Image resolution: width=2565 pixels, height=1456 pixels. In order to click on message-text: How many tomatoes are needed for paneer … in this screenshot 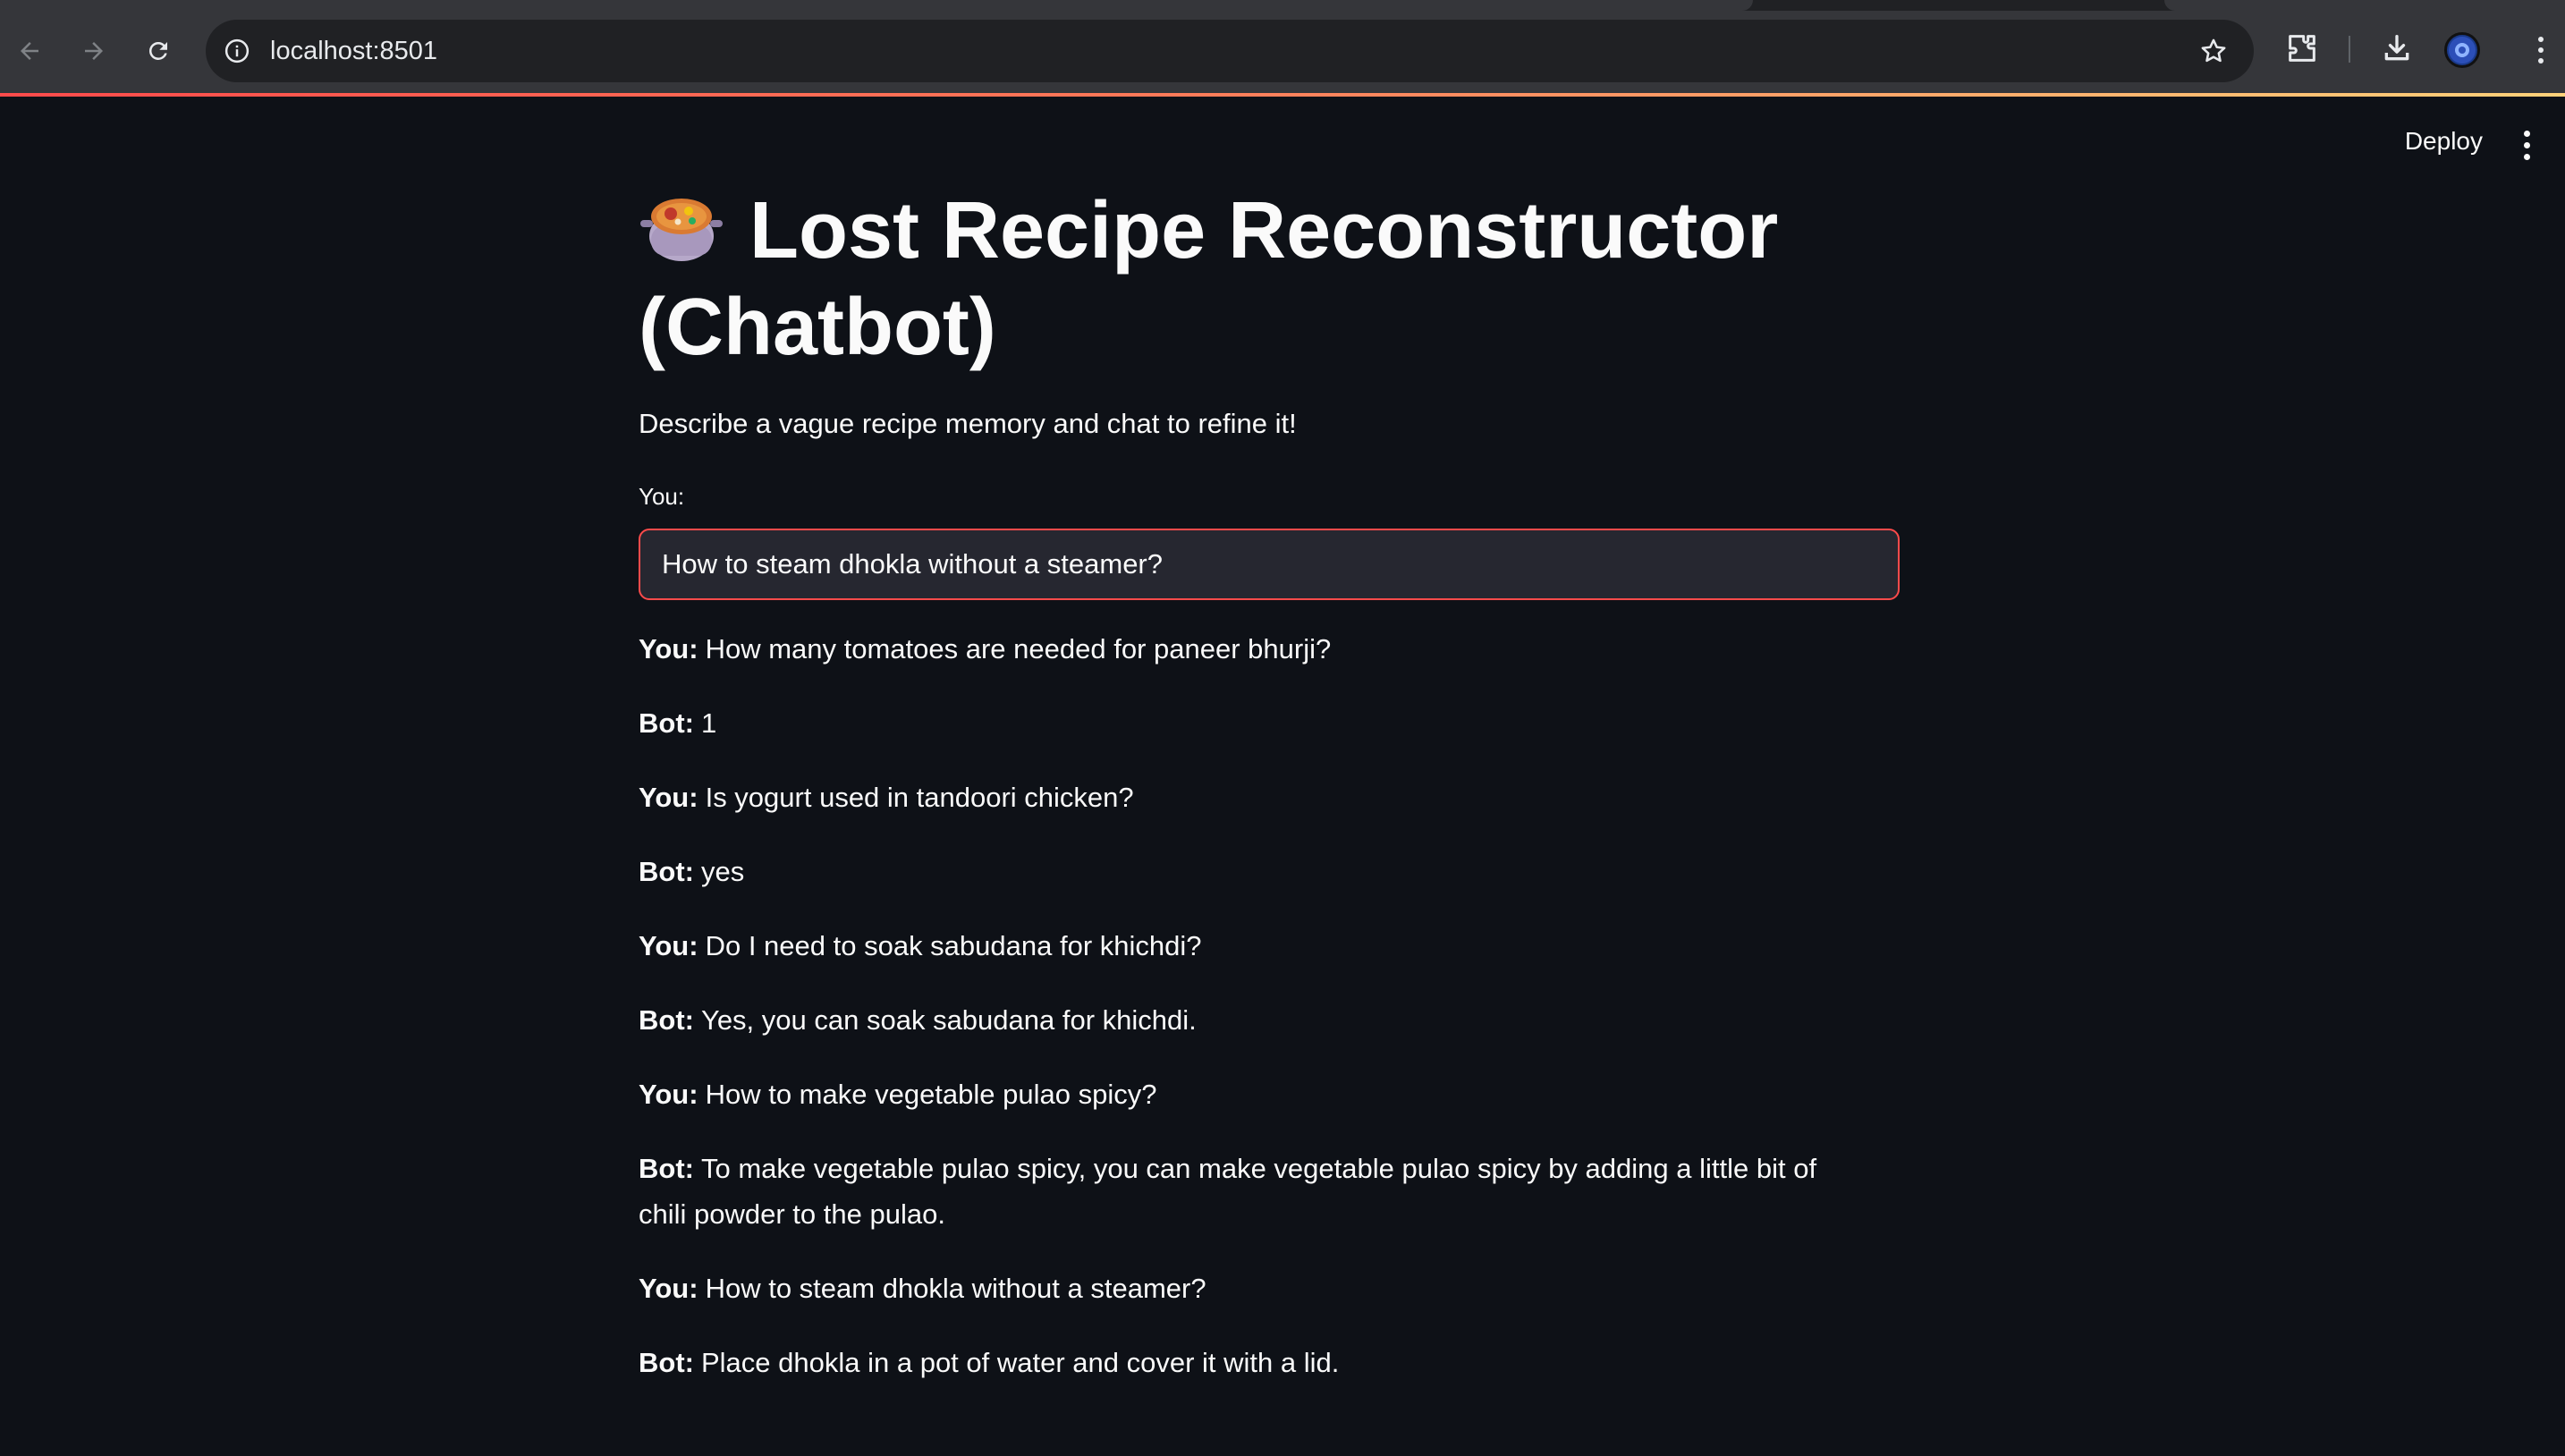, I will do `click(1018, 649)`.